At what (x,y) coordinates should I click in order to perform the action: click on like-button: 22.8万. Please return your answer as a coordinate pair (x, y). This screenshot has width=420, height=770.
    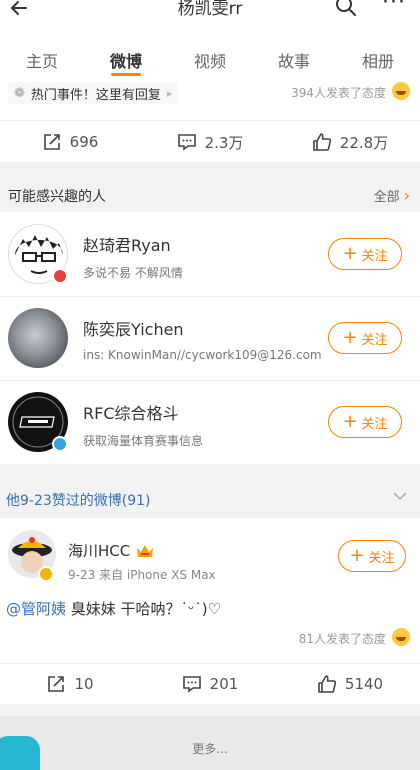
    Looking at the image, I should click on (350, 142).